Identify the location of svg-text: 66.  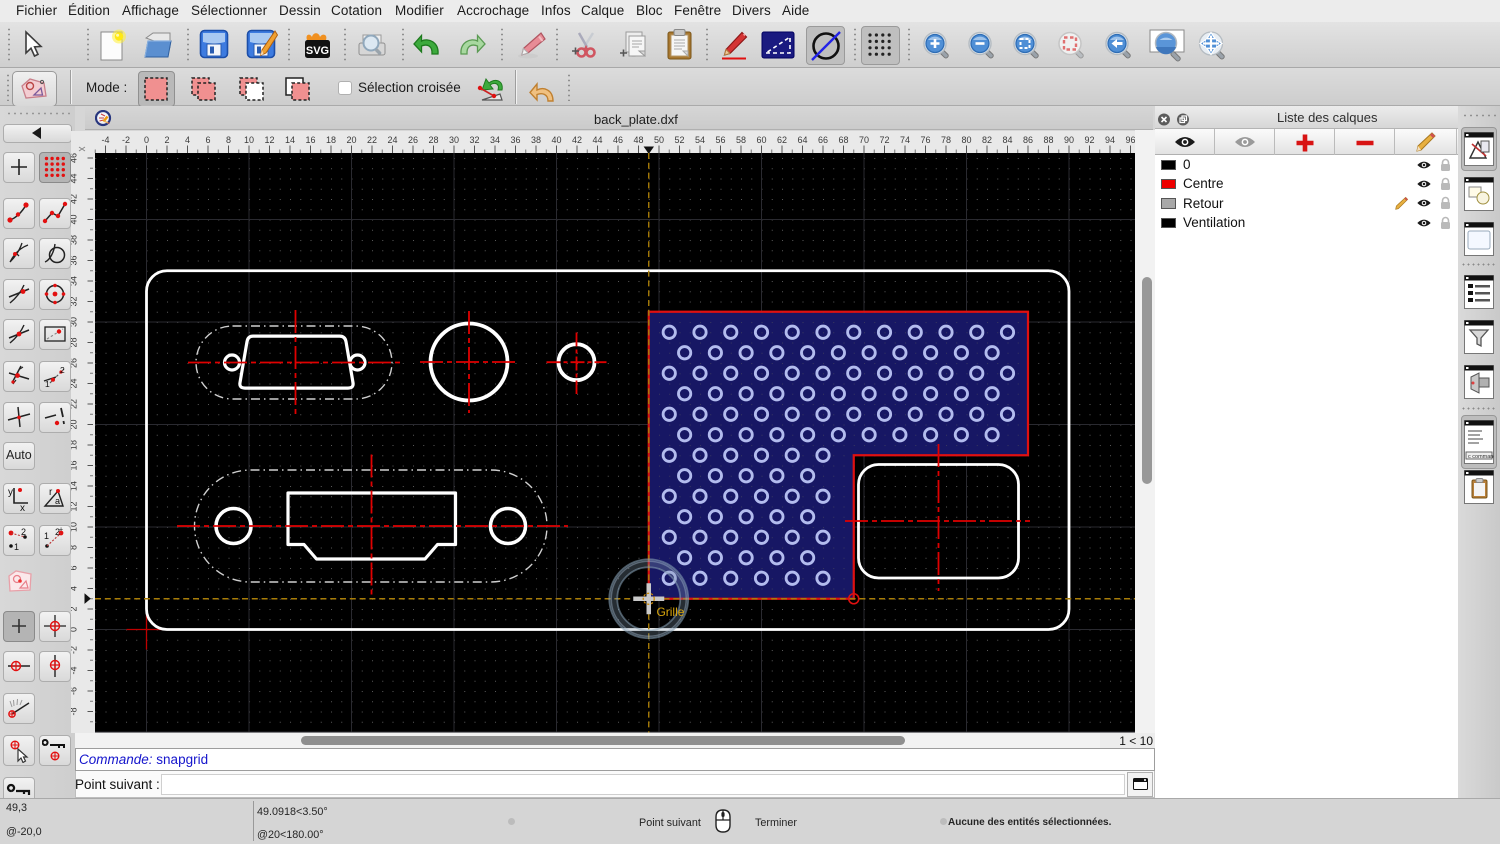
(823, 140).